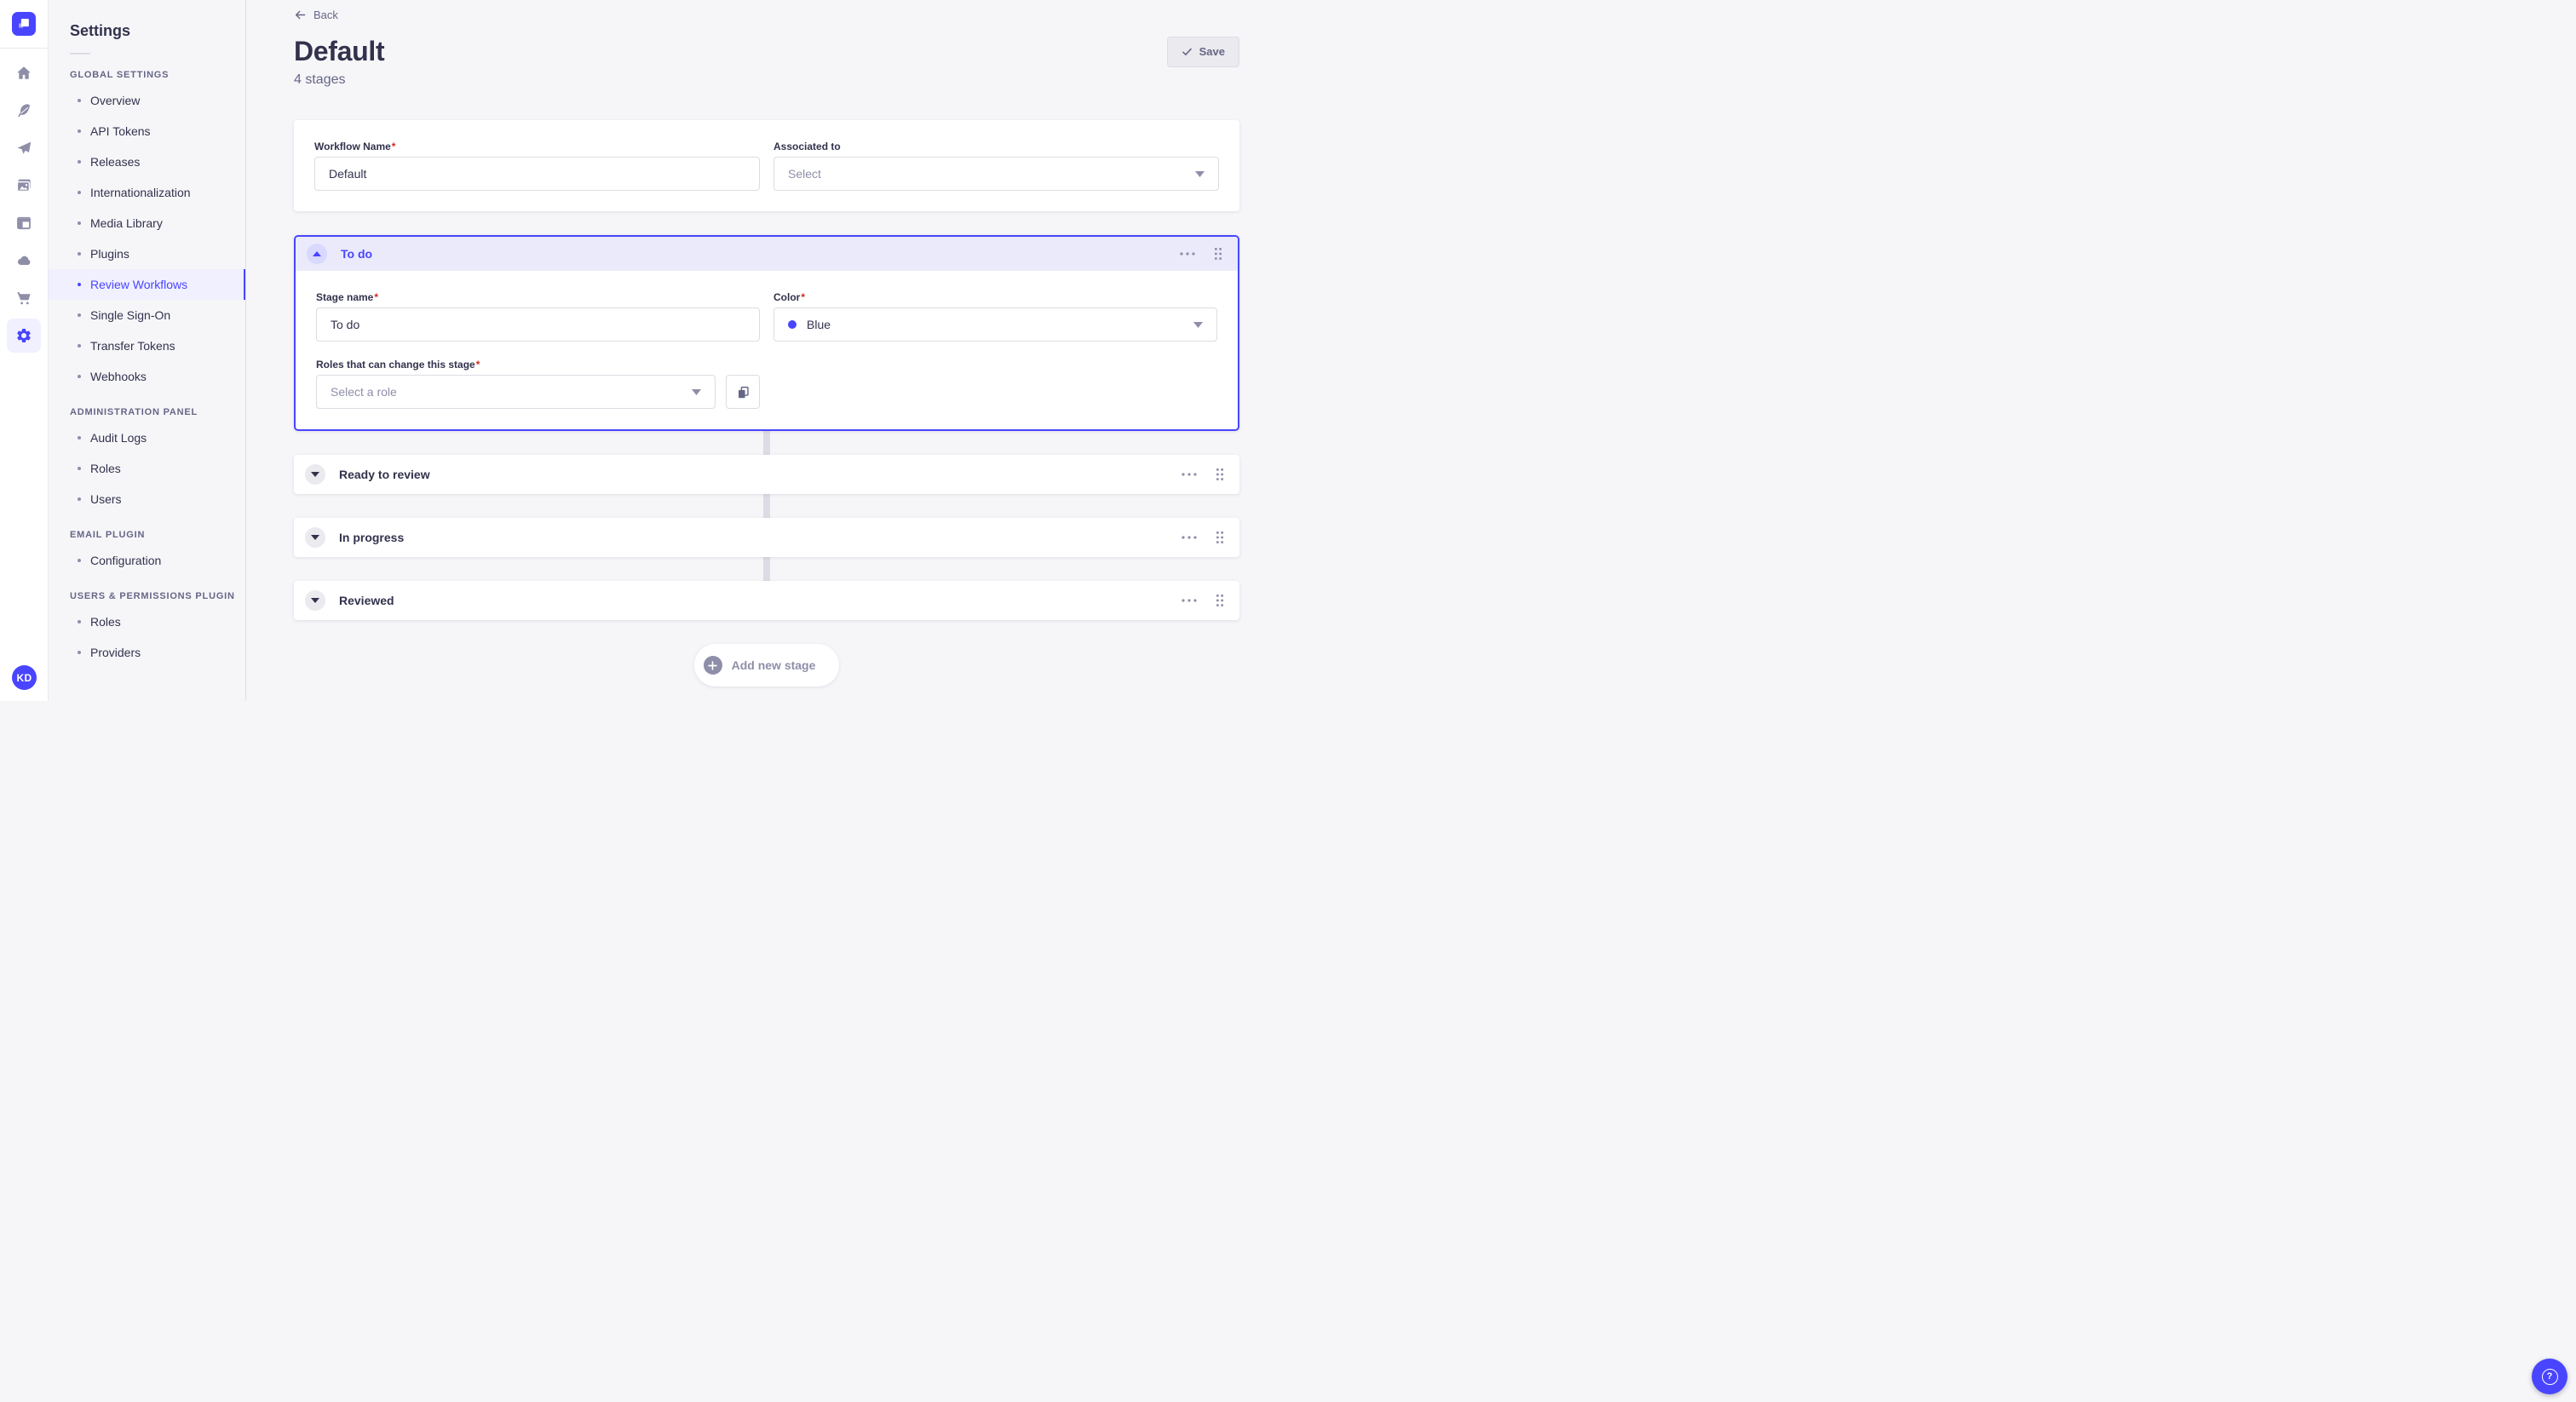 This screenshot has height=1402, width=2576. What do you see at coordinates (348, 297) in the screenshot?
I see `stage-name-label: Stage name*` at bounding box center [348, 297].